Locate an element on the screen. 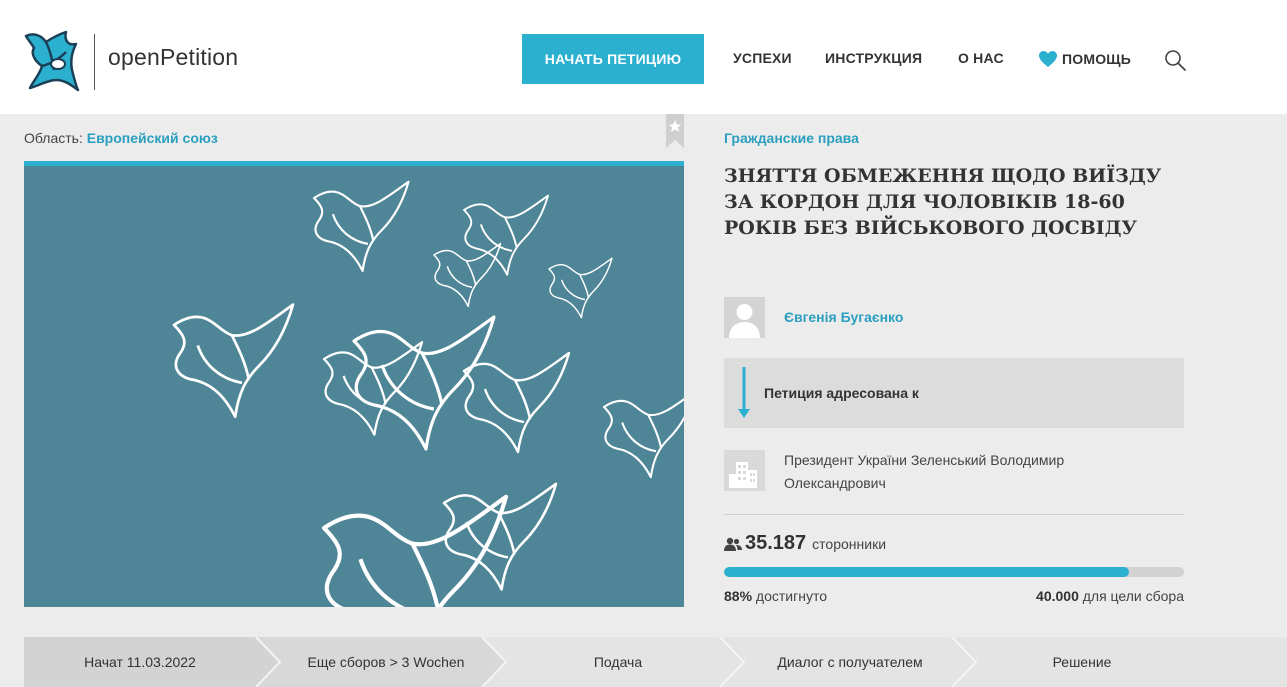 The height and width of the screenshot is (687, 1287). building-icon is located at coordinates (744, 470).